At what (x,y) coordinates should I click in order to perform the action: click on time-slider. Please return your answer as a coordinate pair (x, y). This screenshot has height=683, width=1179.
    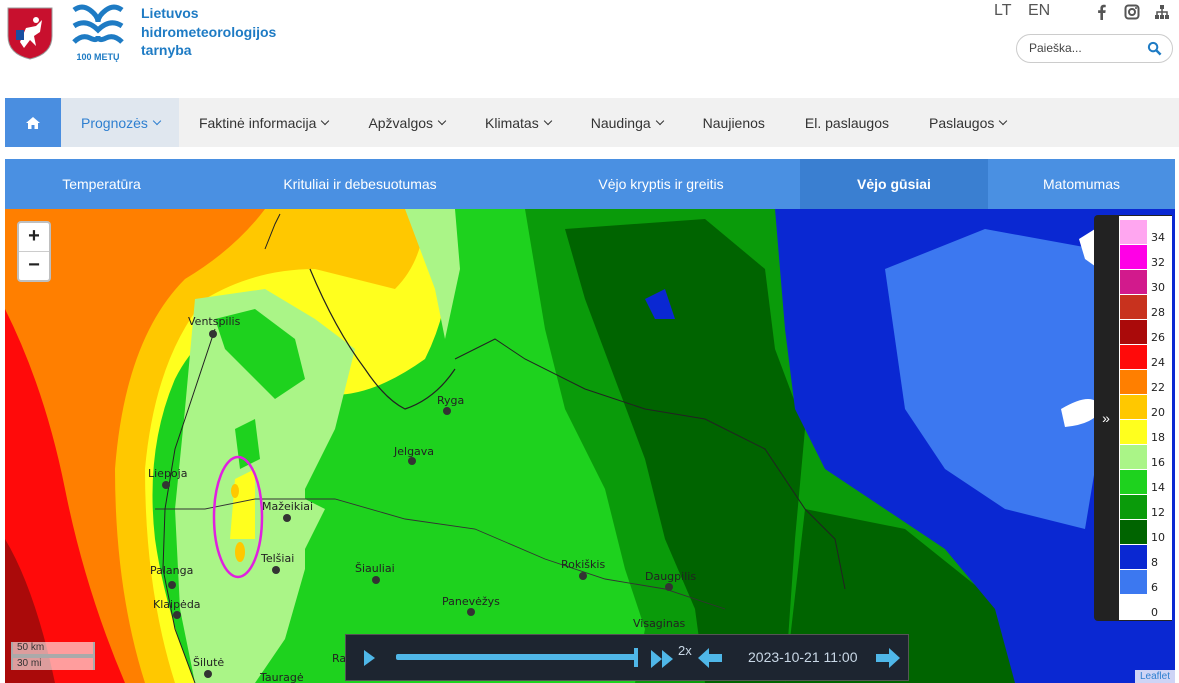
    Looking at the image, I should click on (517, 657).